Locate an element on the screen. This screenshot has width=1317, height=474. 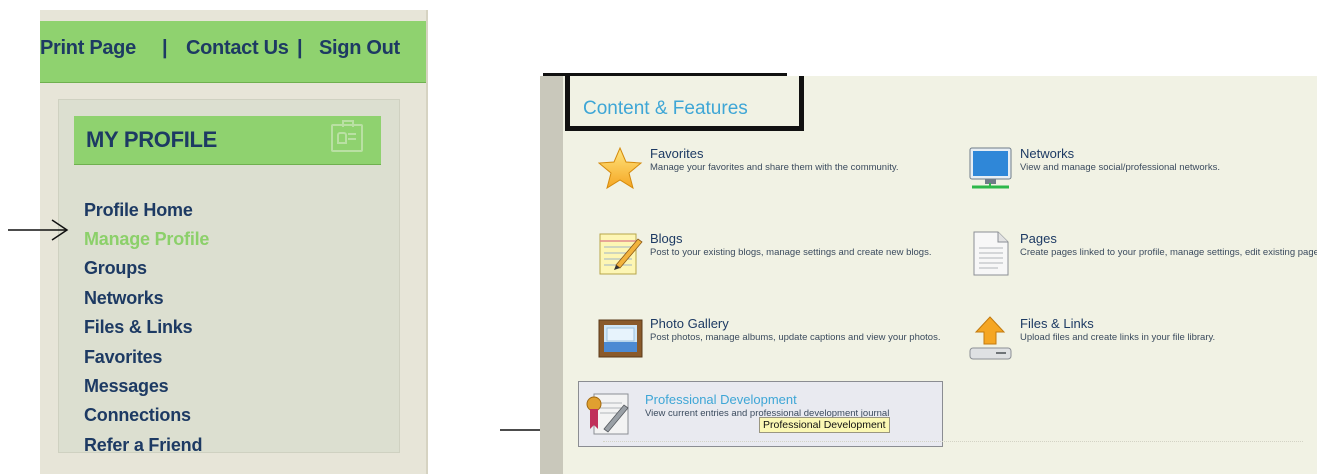
feature-title: Professional Development is located at coordinates (721, 399).